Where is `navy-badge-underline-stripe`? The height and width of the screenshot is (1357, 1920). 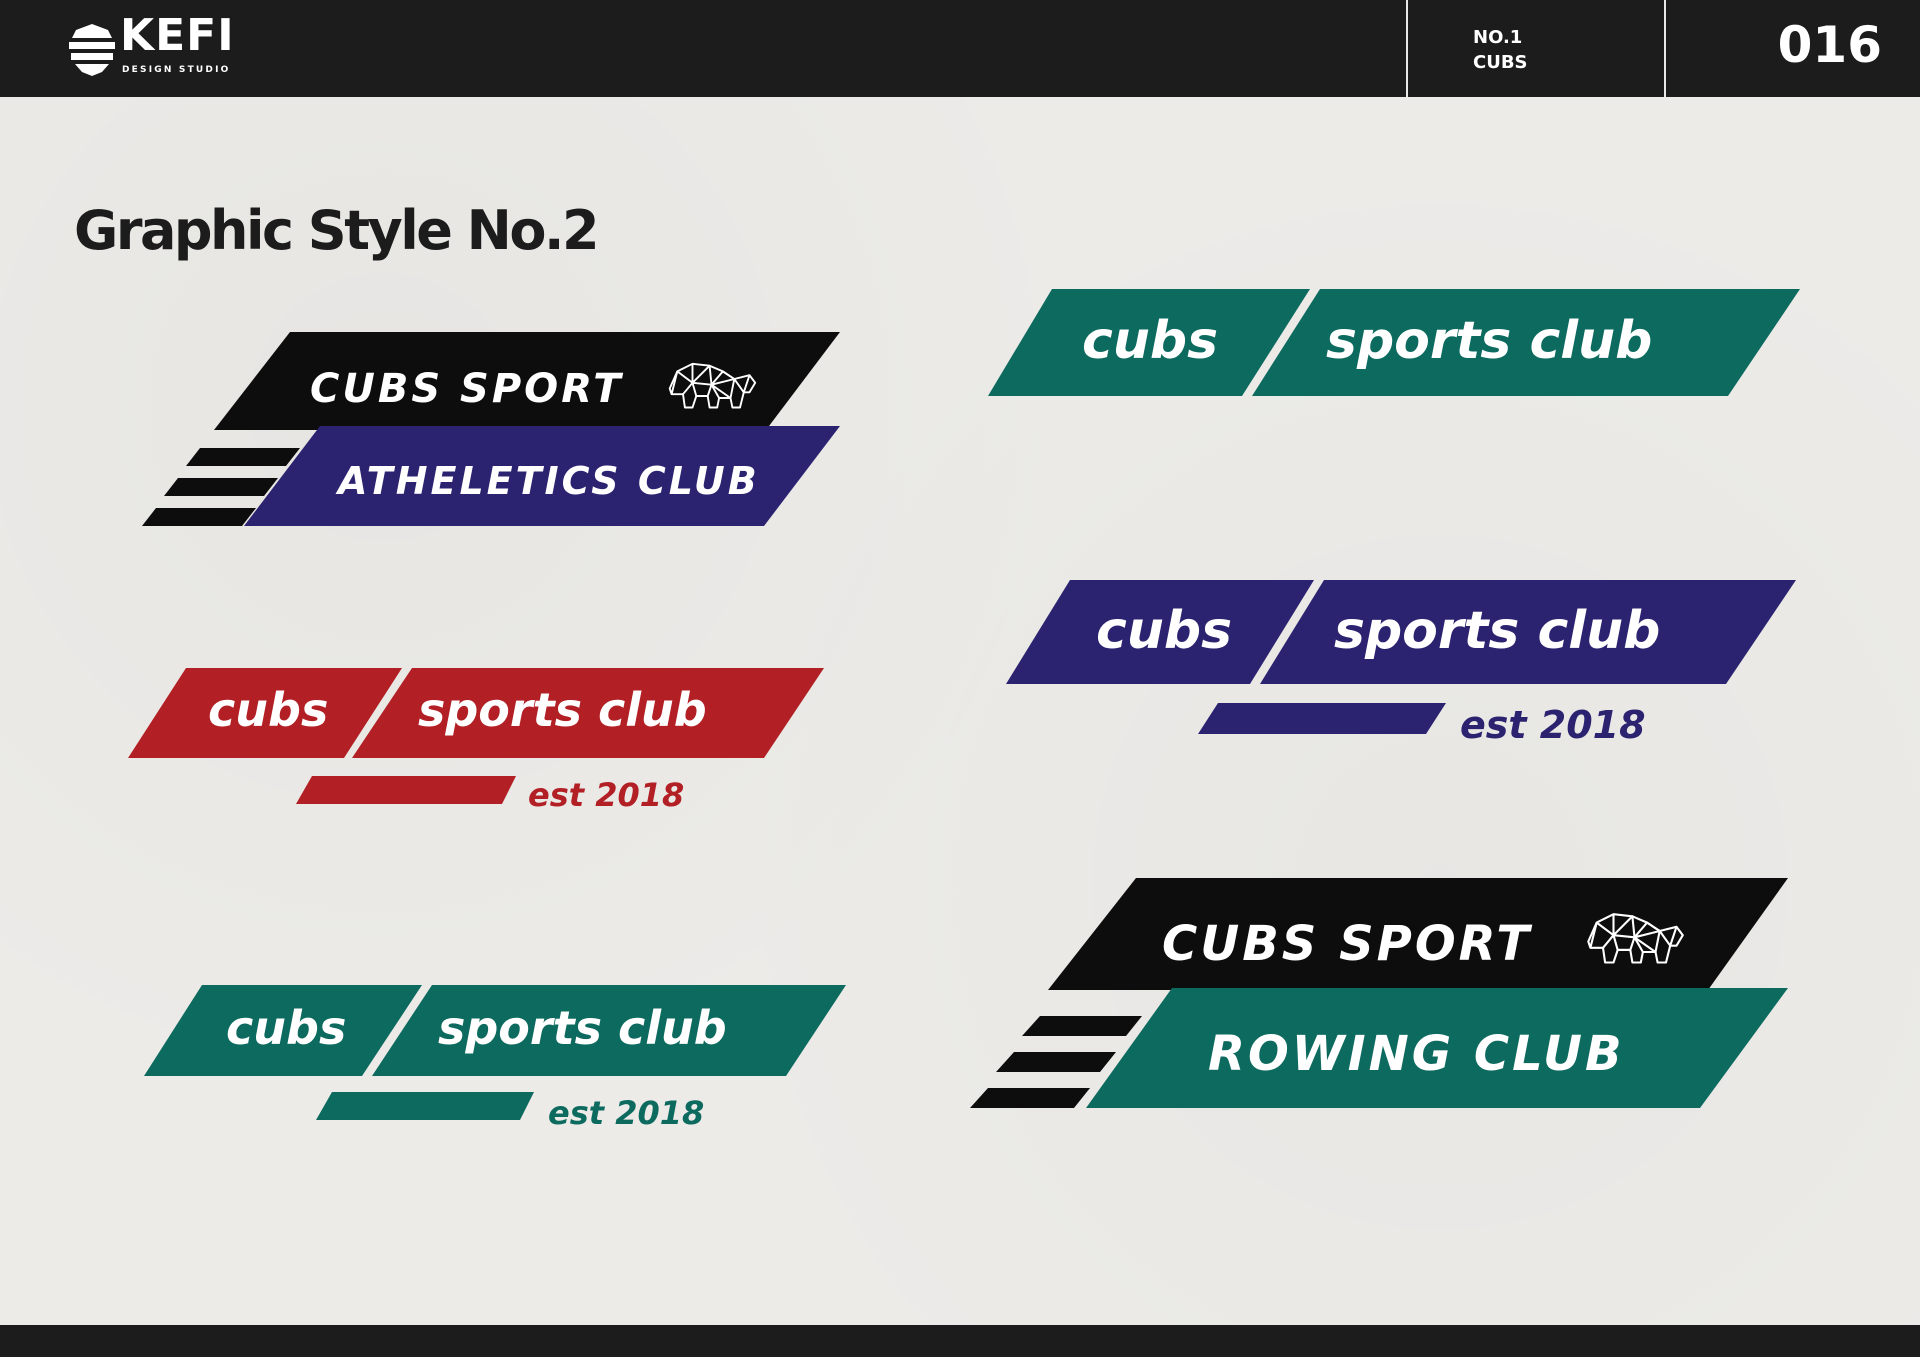 navy-badge-underline-stripe is located at coordinates (1322, 718).